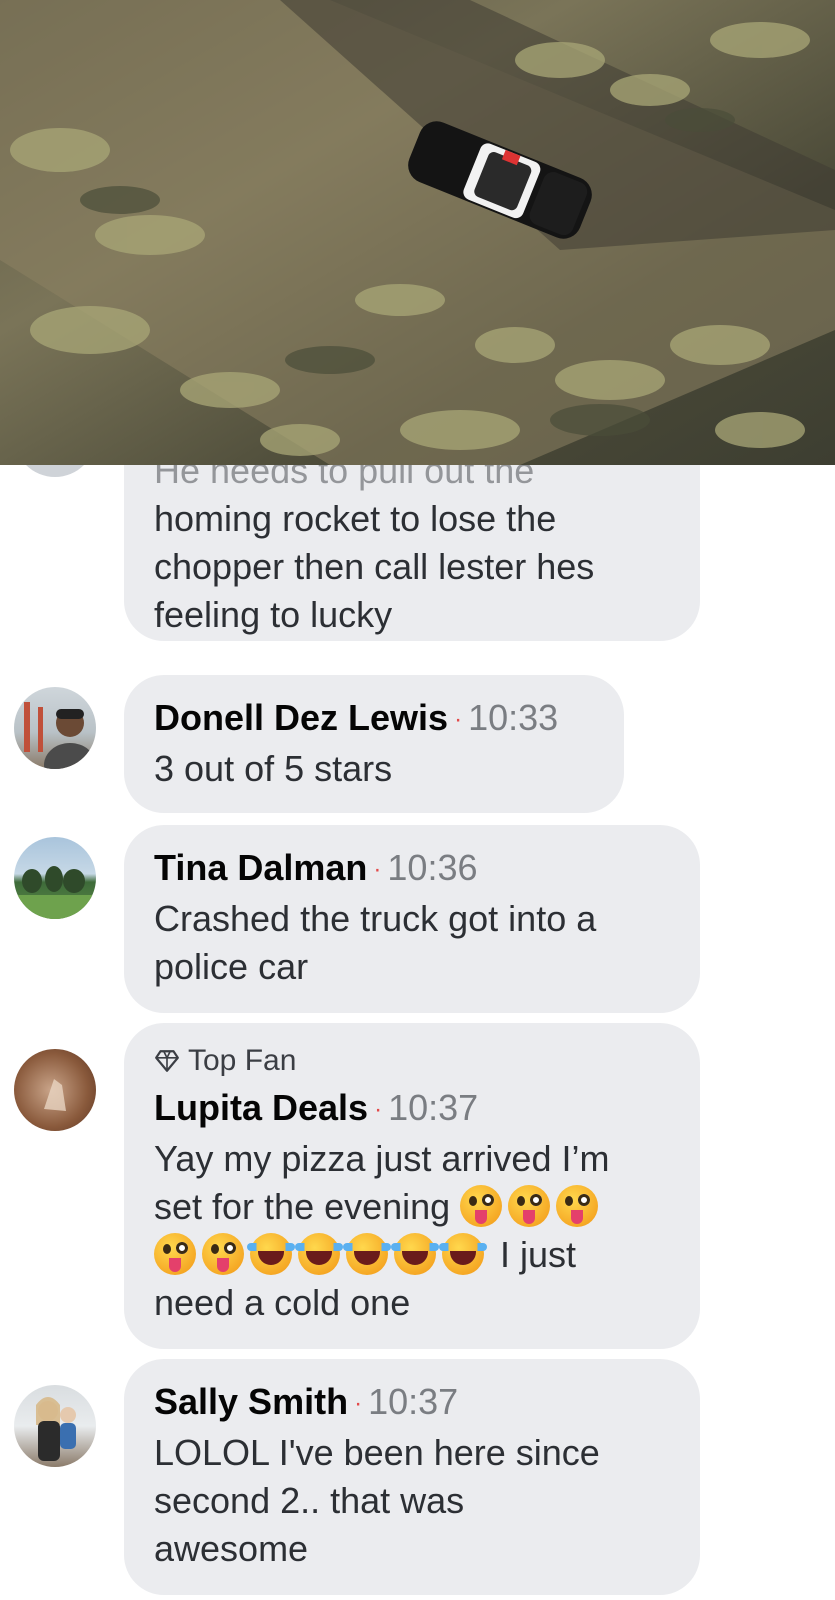  I want to click on comment-bubble: Donell Dez Lewis · 10:33 3 out of 5 stars, so click(374, 744).